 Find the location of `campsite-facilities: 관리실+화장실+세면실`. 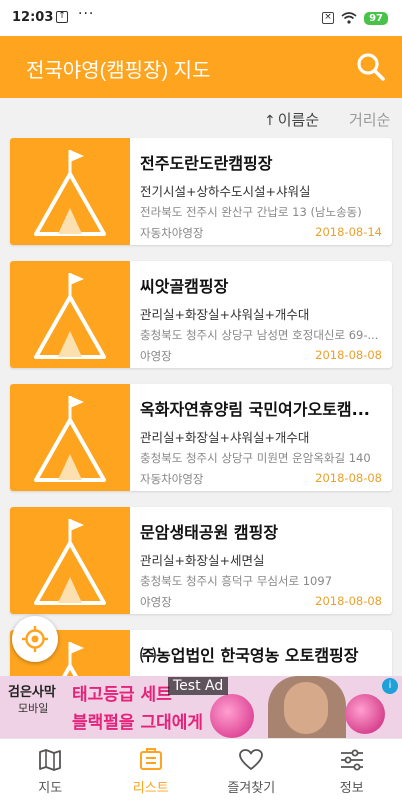

campsite-facilities: 관리실+화장실+세면실 is located at coordinates (202, 560).